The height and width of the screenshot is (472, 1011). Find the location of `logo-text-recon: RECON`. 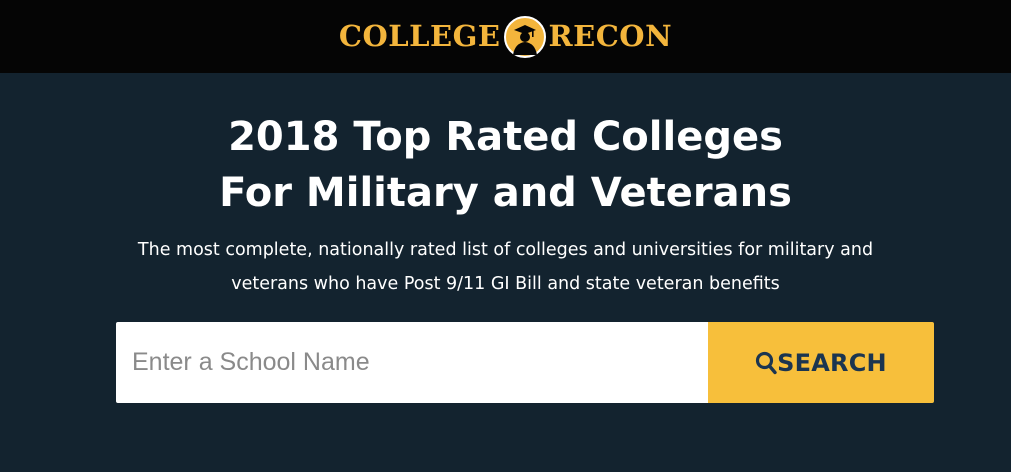

logo-text-recon: RECON is located at coordinates (610, 36).